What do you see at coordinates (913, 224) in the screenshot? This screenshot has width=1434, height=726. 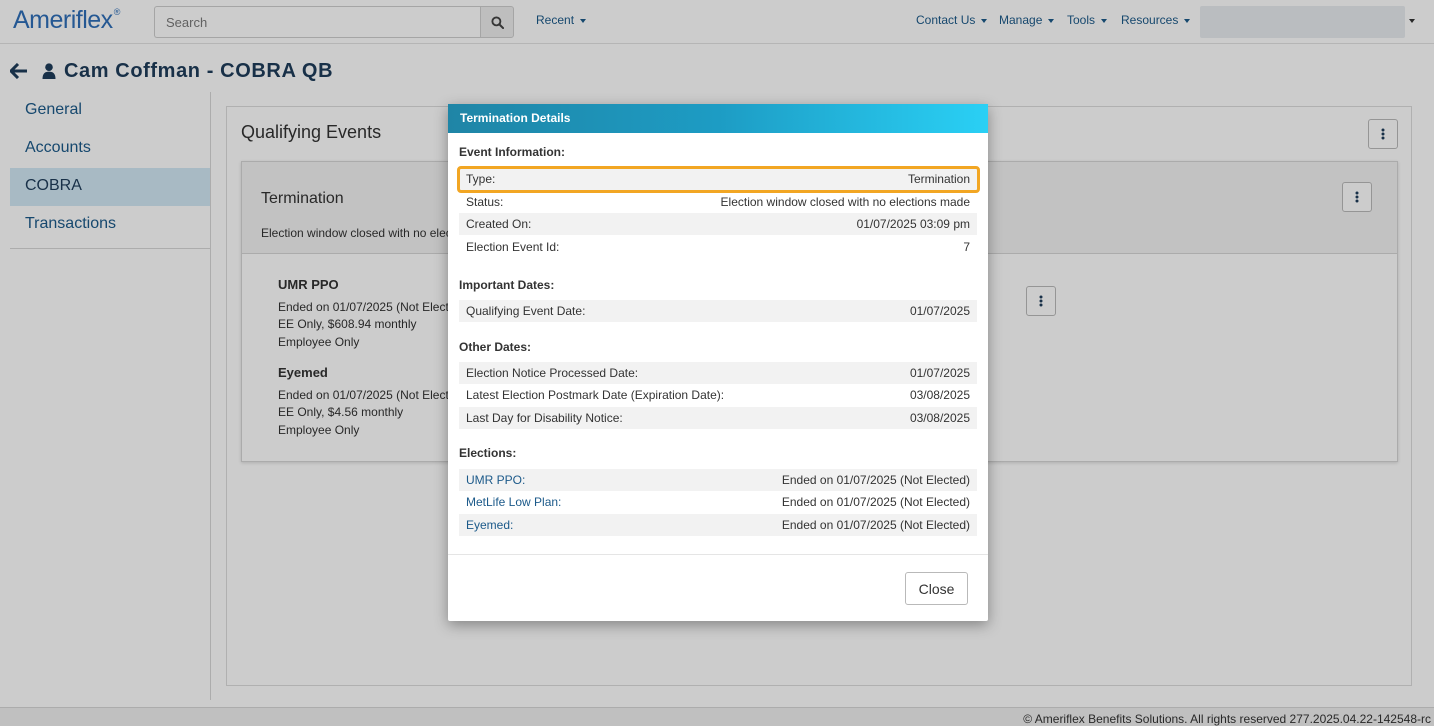 I see `detail-value: 01/07/2025 03:09 pm` at bounding box center [913, 224].